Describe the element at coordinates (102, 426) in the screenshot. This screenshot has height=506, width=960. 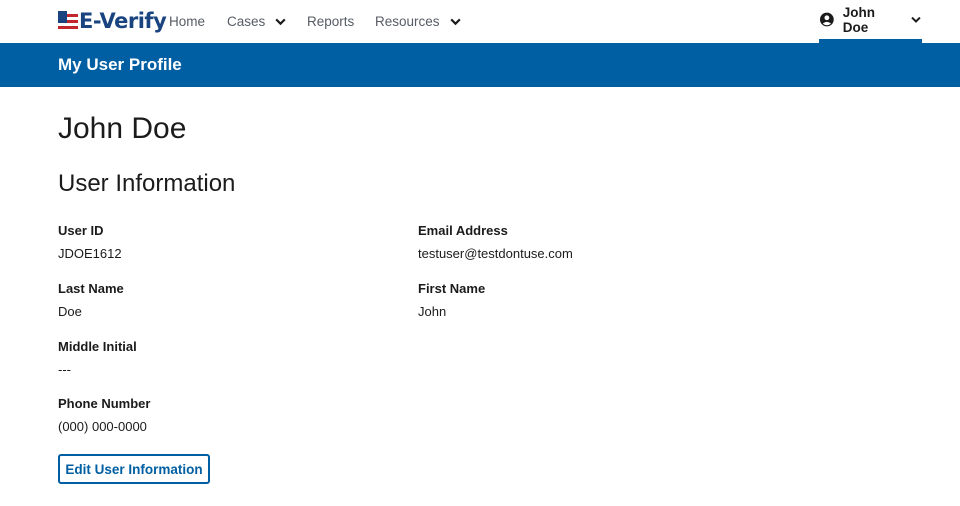
I see `phone-value: (000) 000-0000` at that location.